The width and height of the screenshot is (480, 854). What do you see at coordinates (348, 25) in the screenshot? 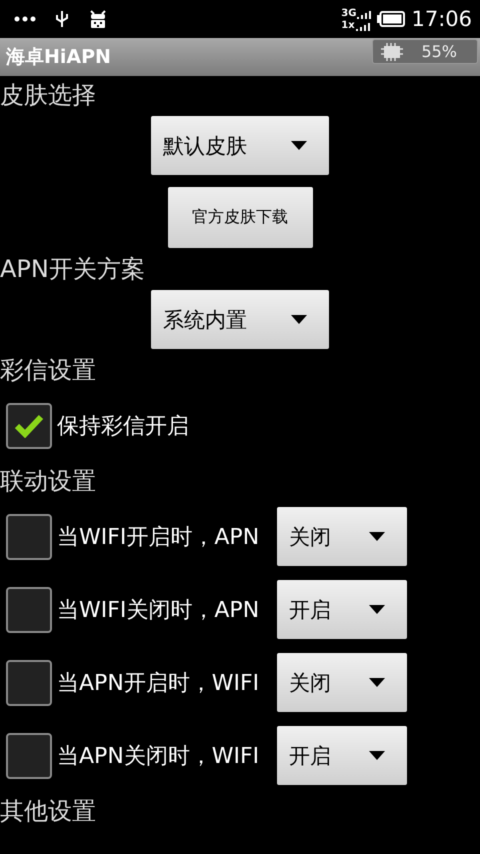
I see `network-type: 1x` at bounding box center [348, 25].